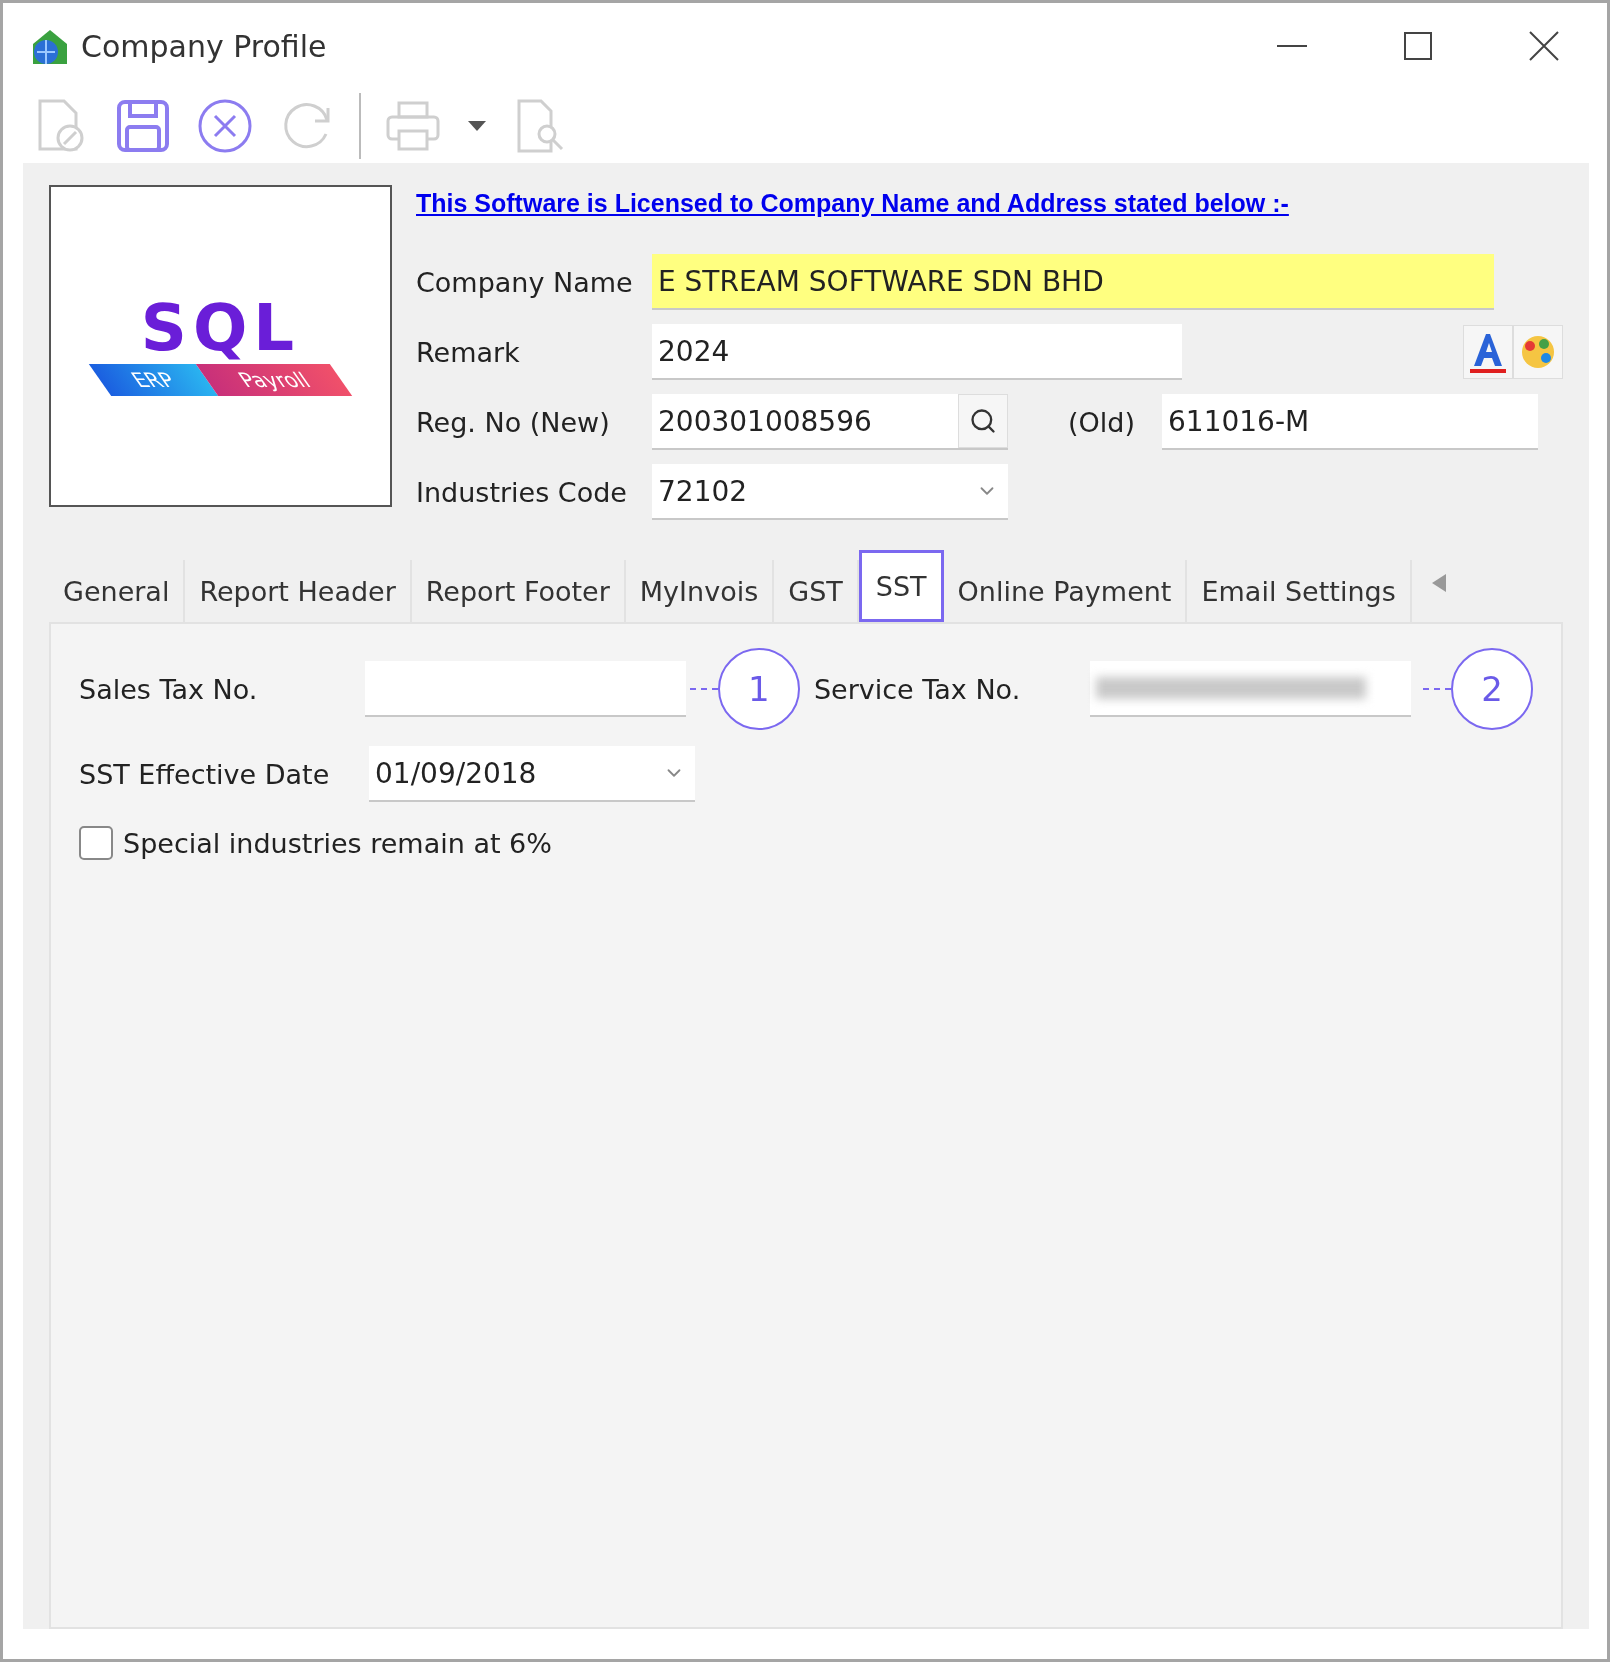 This screenshot has height=1662, width=1610. Describe the element at coordinates (1073, 282) in the screenshot. I see `company-name-field: E STREAM SOFTWARE SDN BHD` at that location.